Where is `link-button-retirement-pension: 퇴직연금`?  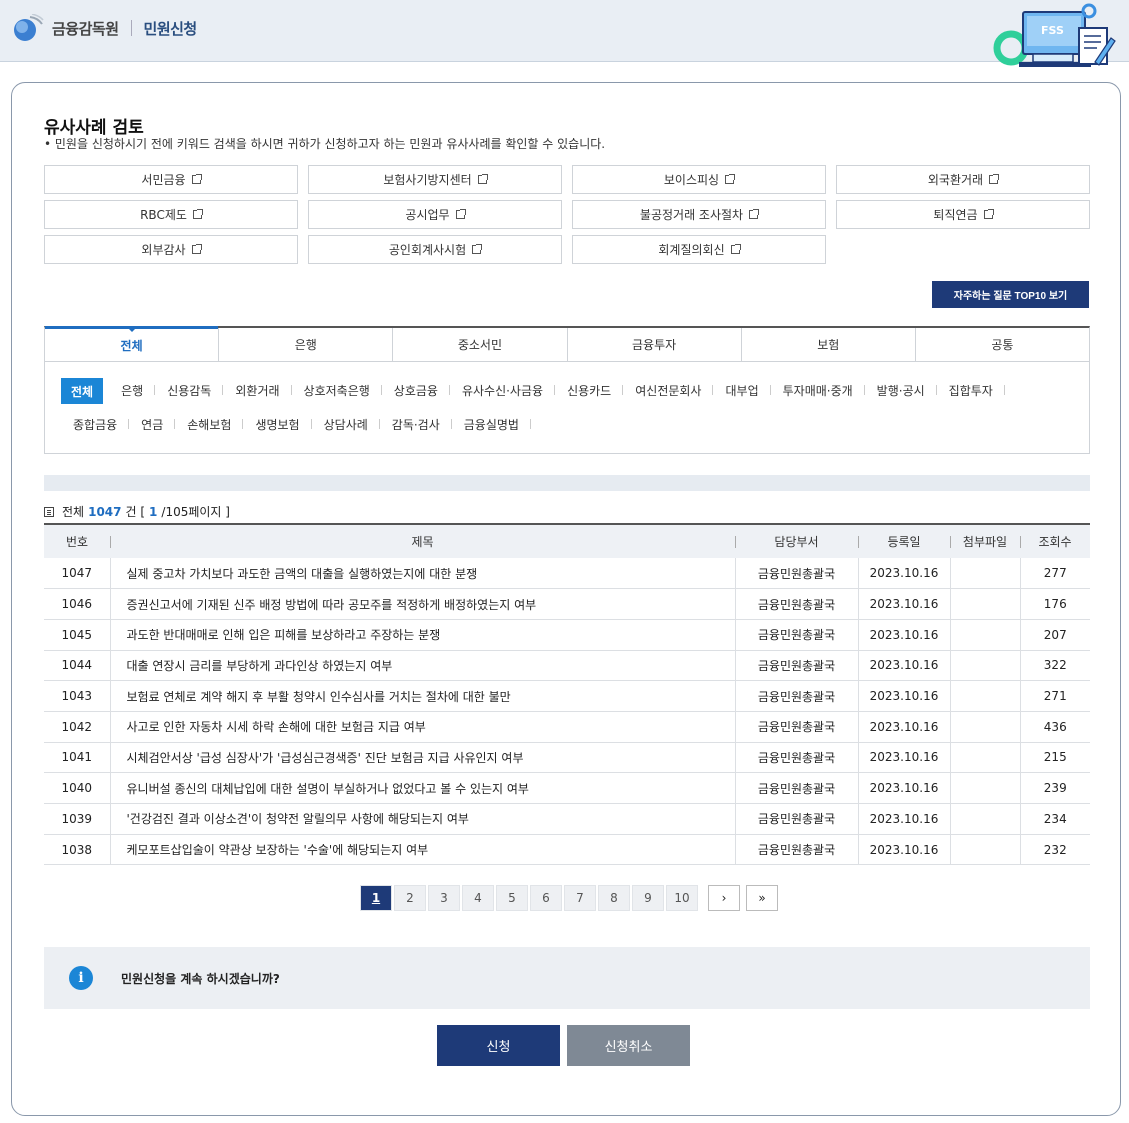
link-button-retirement-pension: 퇴직연금 is located at coordinates (963, 214).